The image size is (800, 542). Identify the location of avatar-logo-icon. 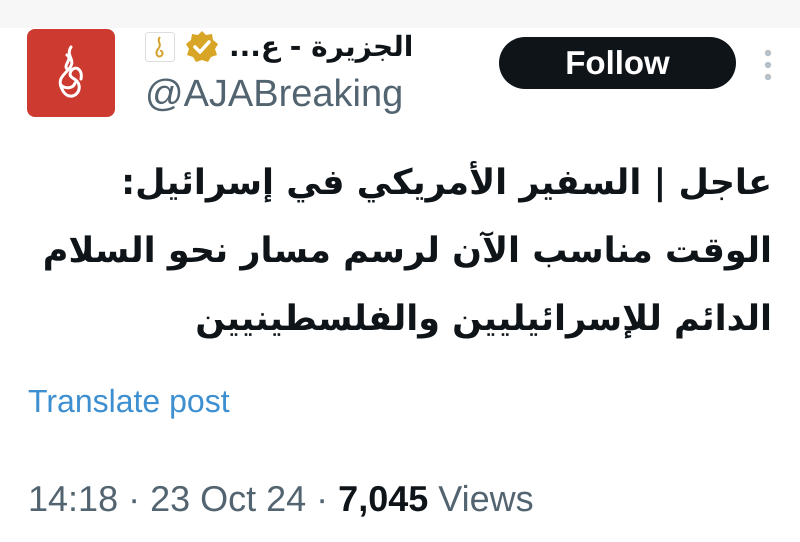
(71, 73).